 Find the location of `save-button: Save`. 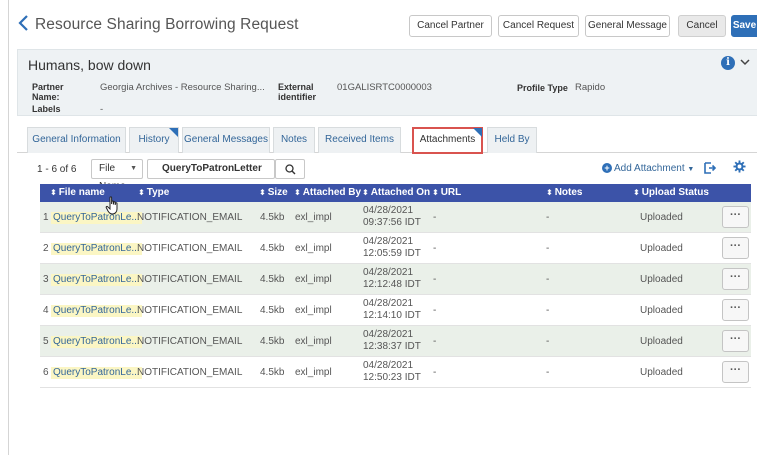

save-button: Save is located at coordinates (744, 26).